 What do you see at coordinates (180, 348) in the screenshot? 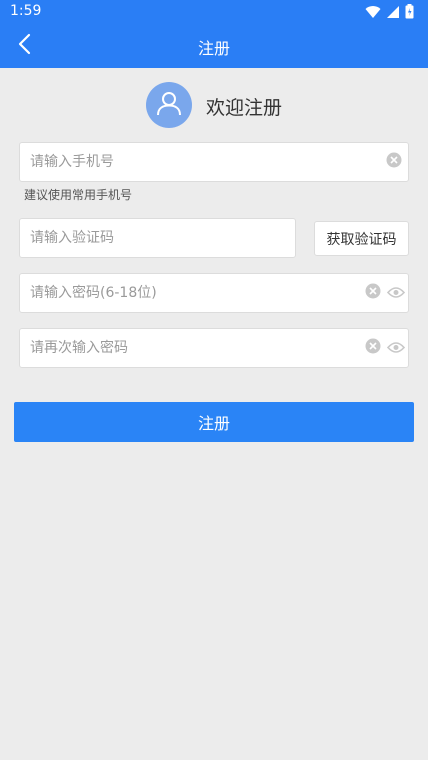
I see `confirm-password-input` at bounding box center [180, 348].